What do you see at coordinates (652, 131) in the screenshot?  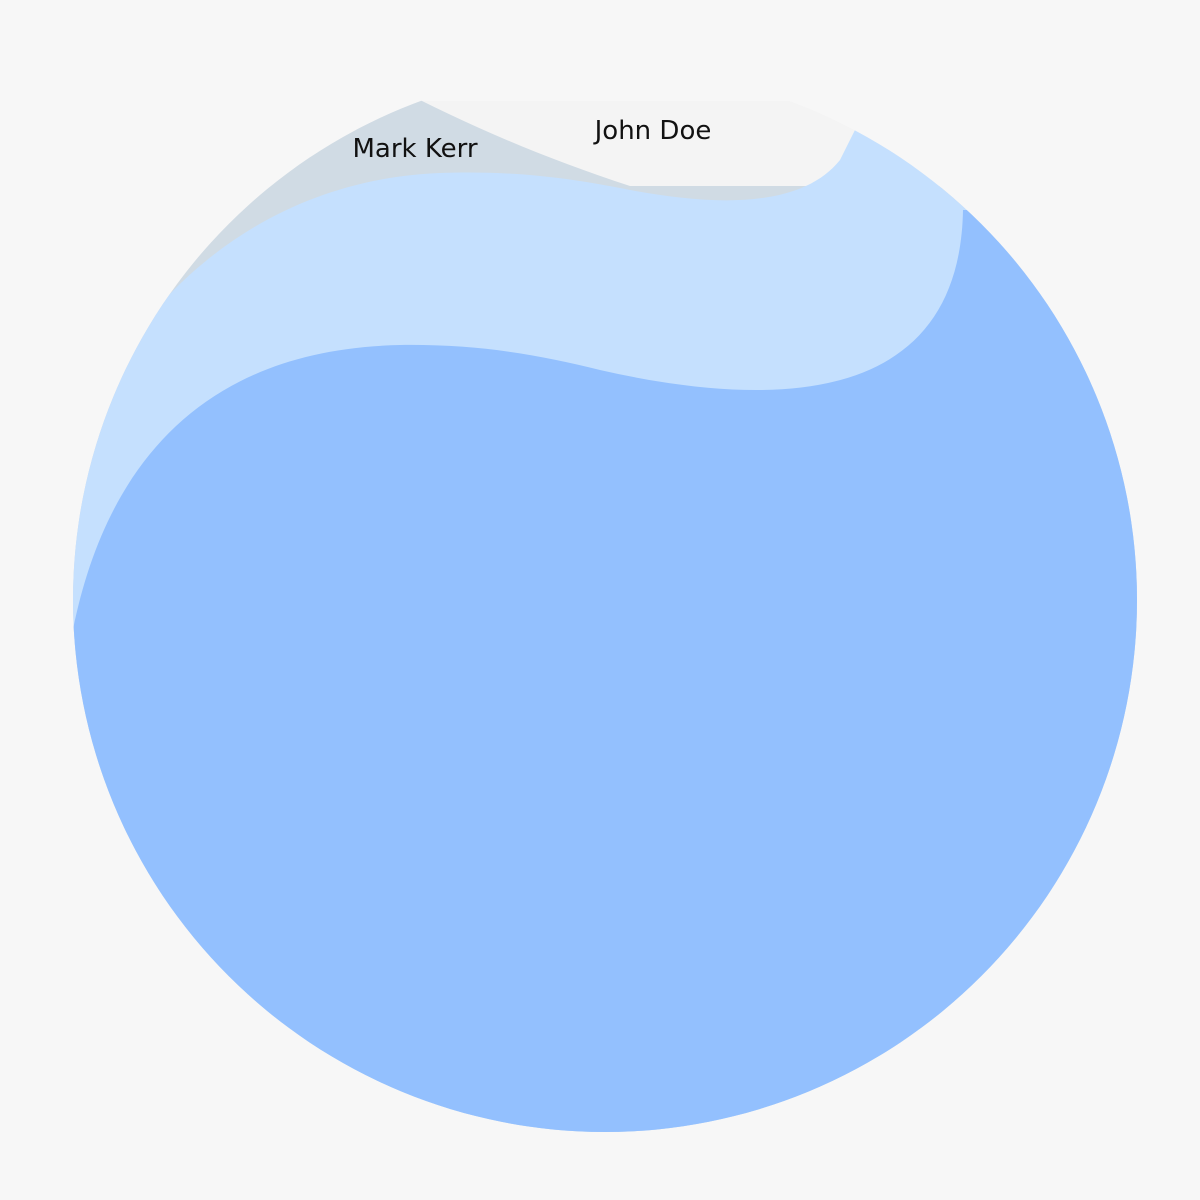 I see `label-john-doe: John Doe` at bounding box center [652, 131].